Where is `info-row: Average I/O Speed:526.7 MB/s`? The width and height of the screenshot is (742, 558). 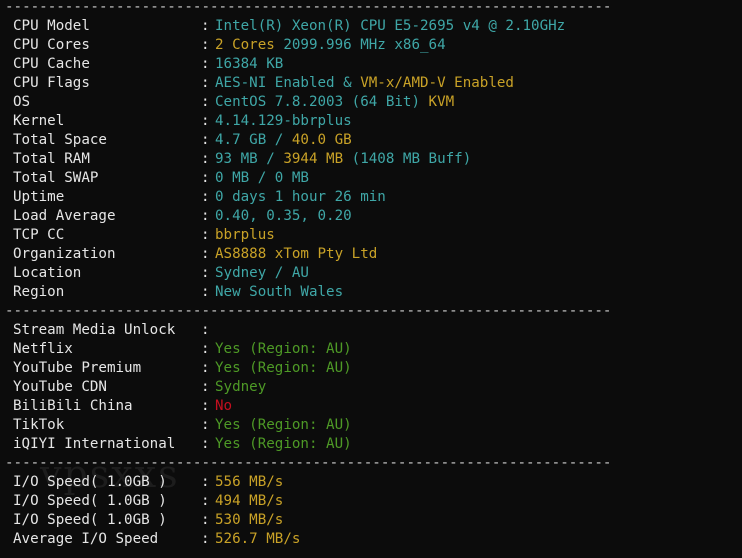
info-row: Average I/O Speed:526.7 MB/s is located at coordinates (377, 539).